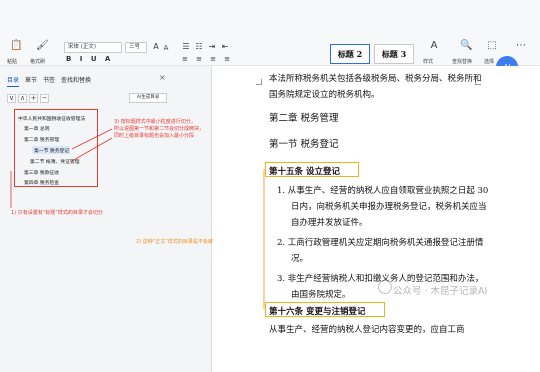 The image size is (540, 372). What do you see at coordinates (61, 168) in the screenshot?
I see `annotation-arrows` at bounding box center [61, 168].